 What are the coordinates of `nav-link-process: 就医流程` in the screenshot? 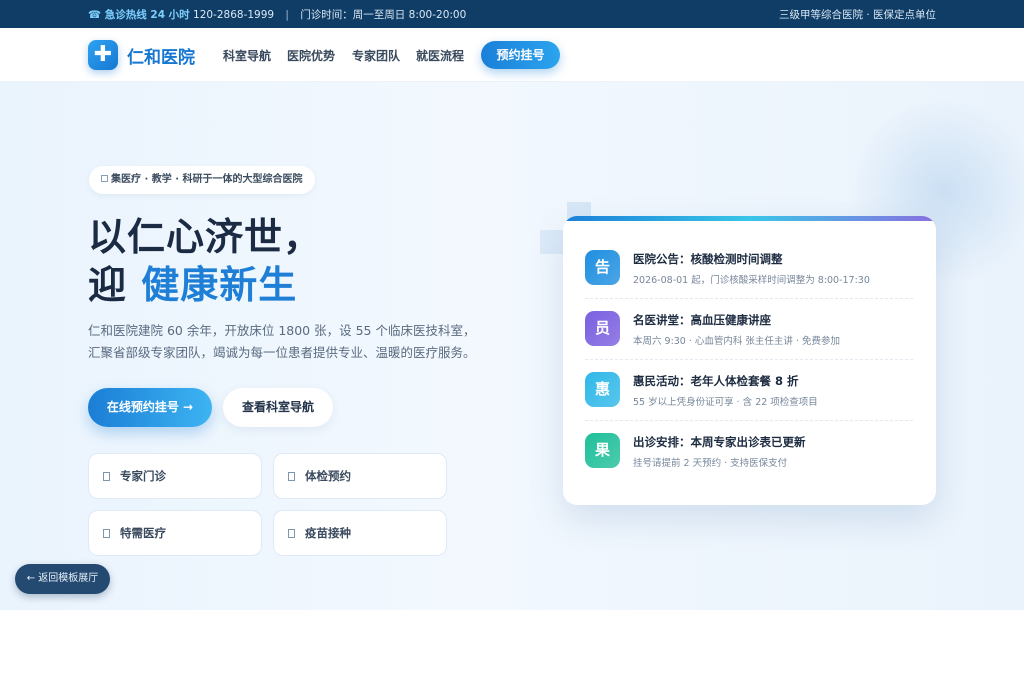 It's located at (440, 55).